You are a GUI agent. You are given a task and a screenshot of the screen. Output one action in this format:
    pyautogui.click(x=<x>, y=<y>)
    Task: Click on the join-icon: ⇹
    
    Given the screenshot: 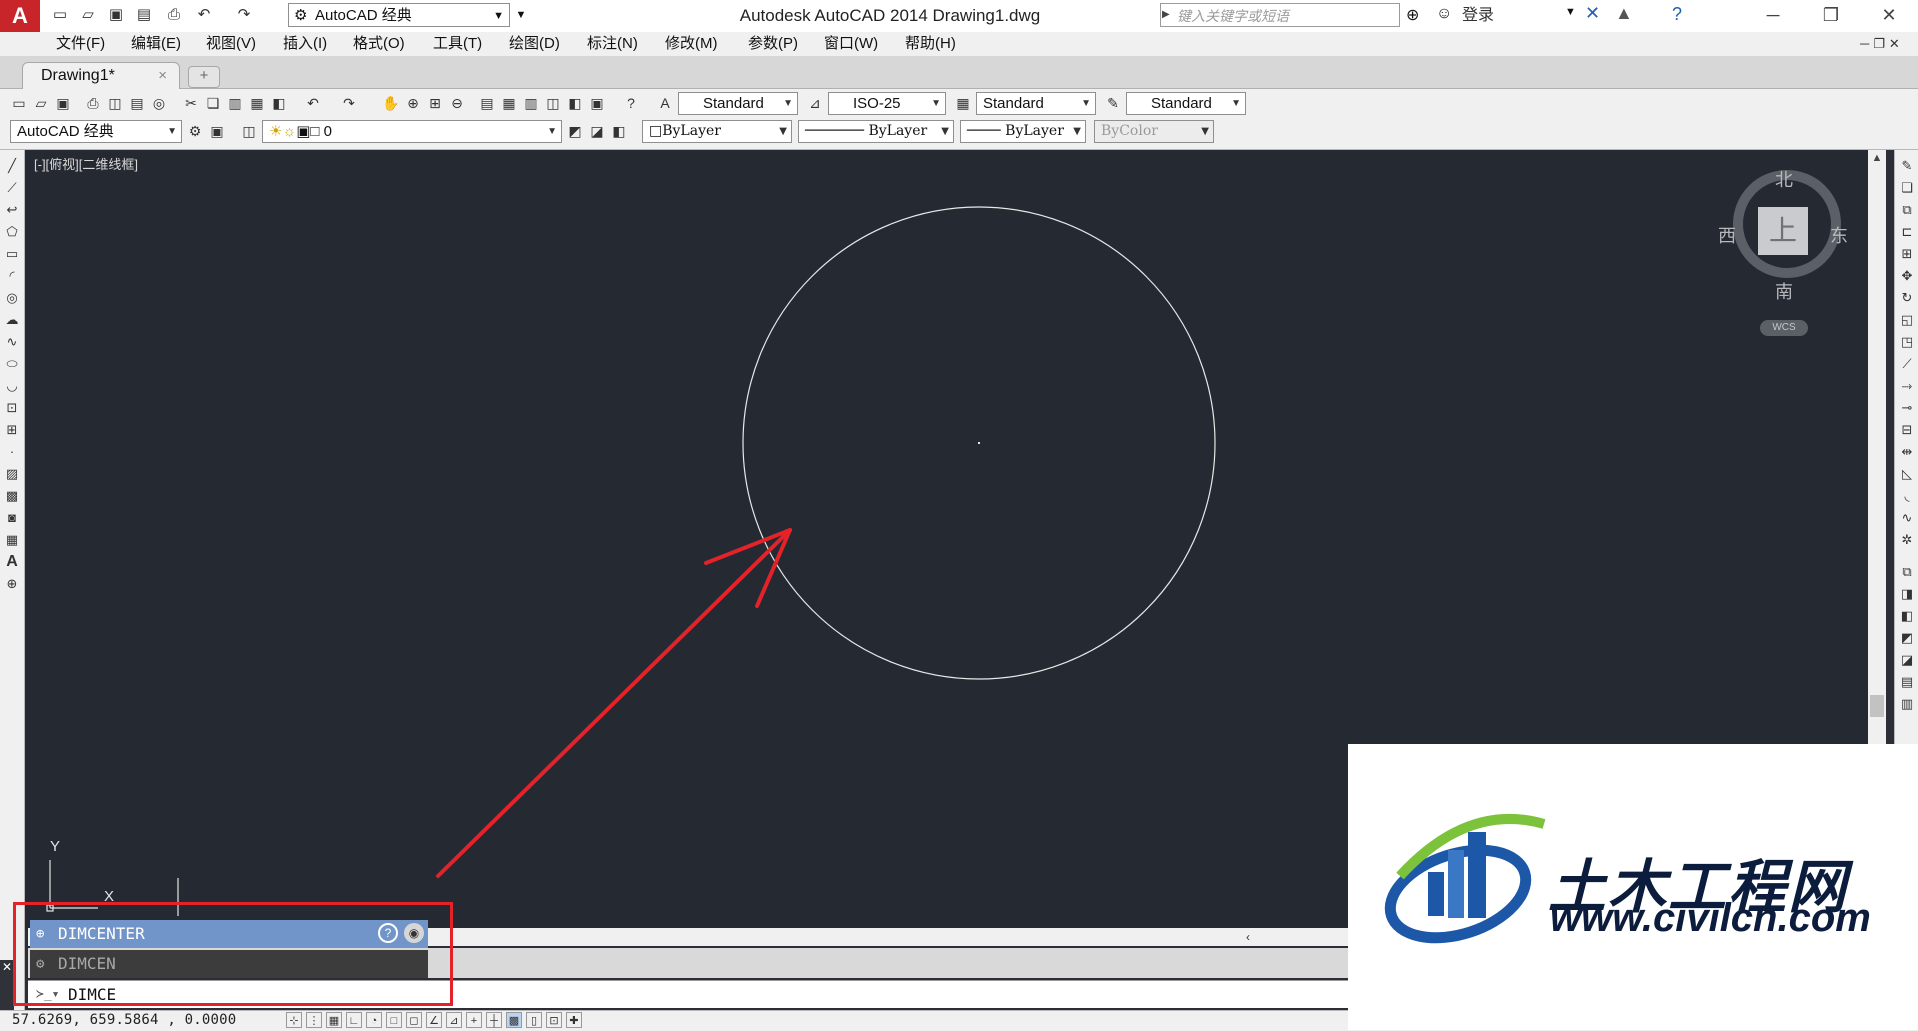 What is the action you would take?
    pyautogui.click(x=1907, y=452)
    